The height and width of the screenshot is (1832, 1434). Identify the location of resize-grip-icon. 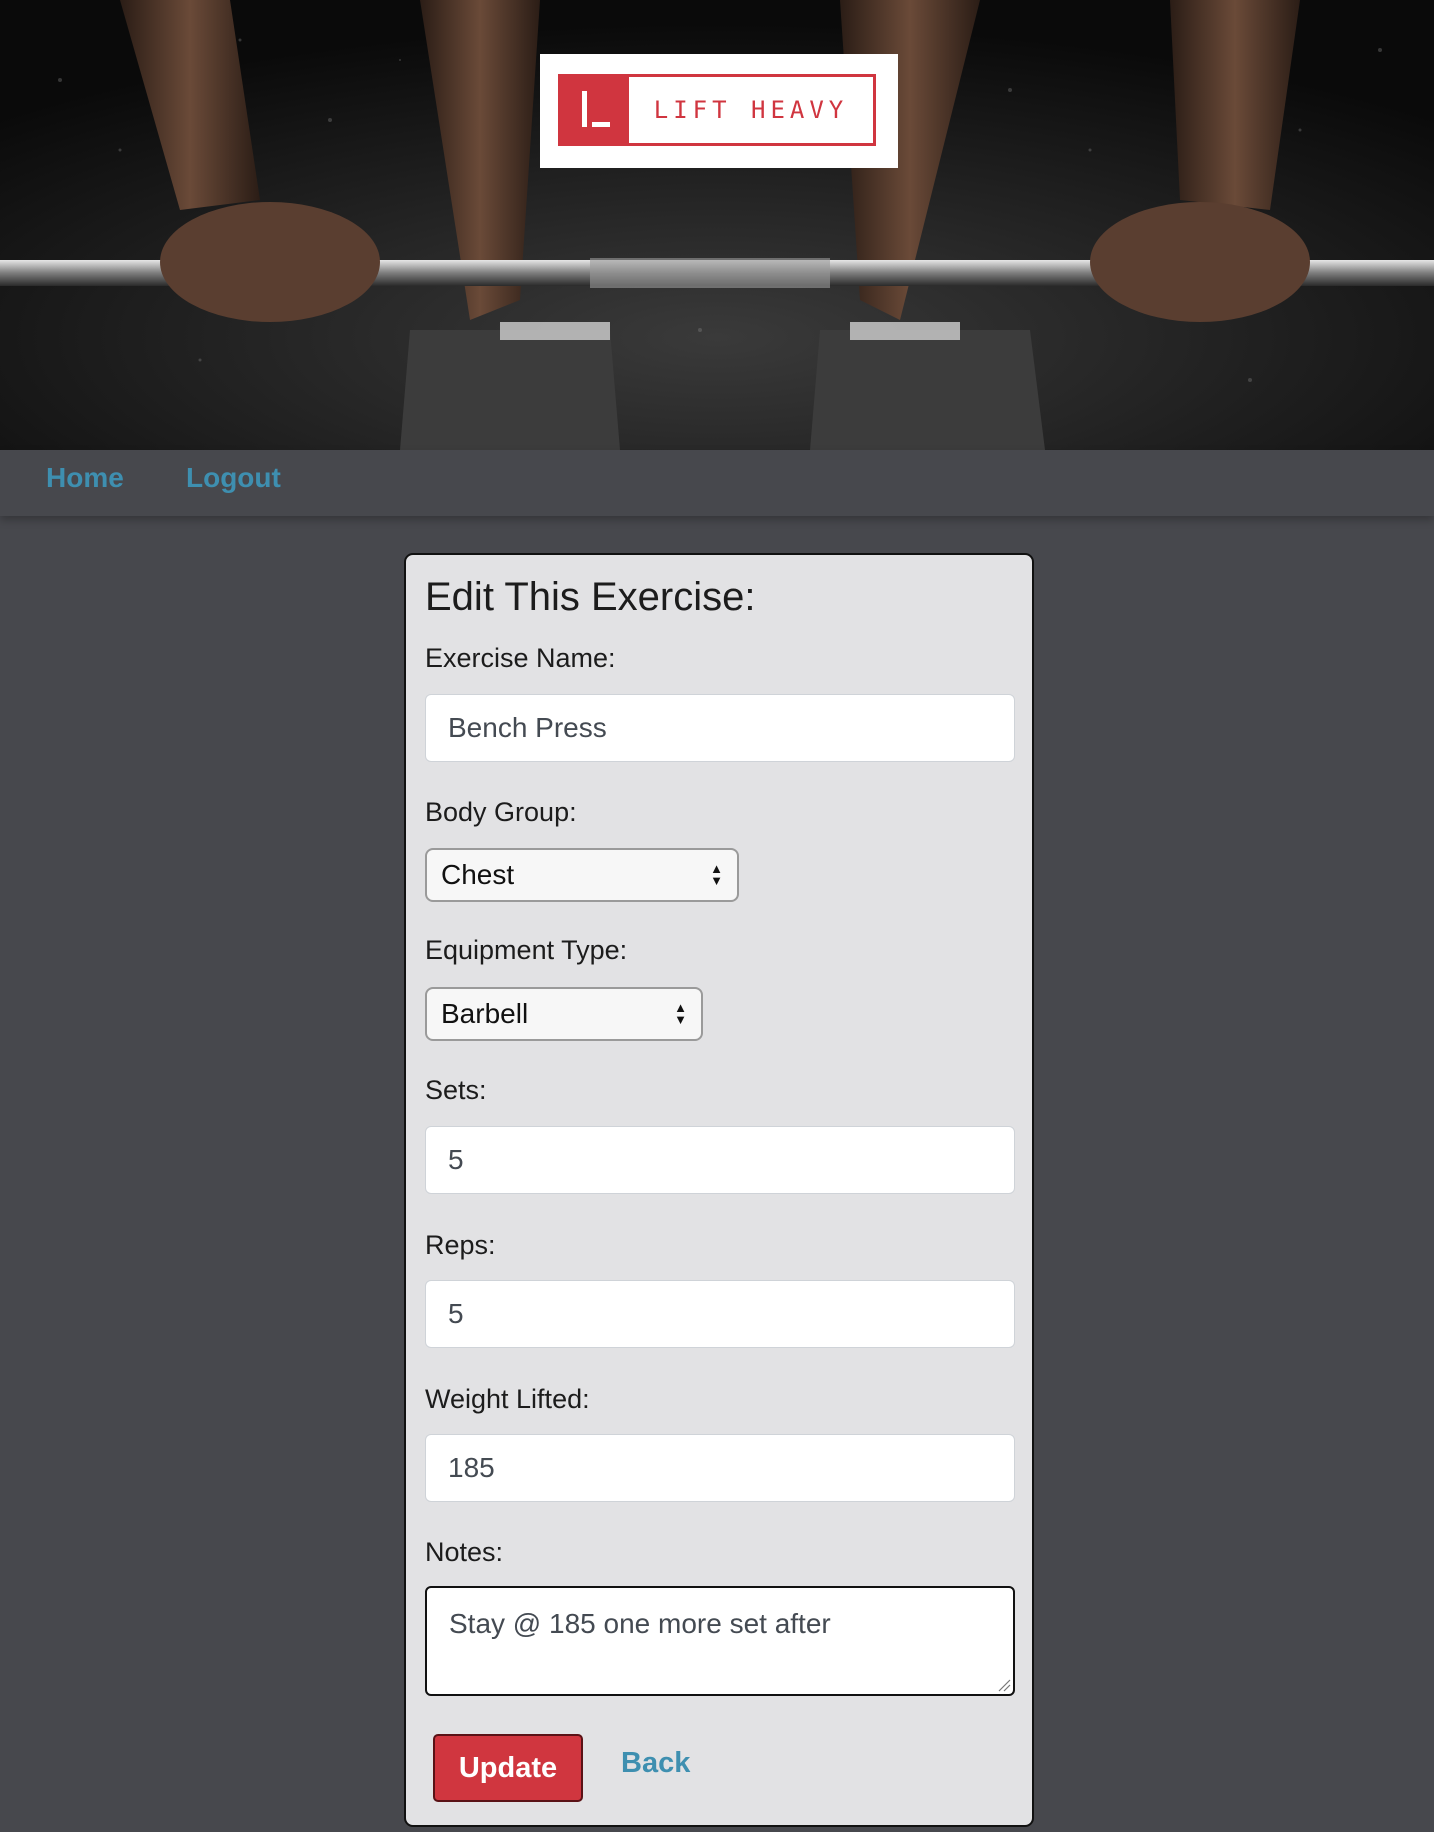
(1004, 1685).